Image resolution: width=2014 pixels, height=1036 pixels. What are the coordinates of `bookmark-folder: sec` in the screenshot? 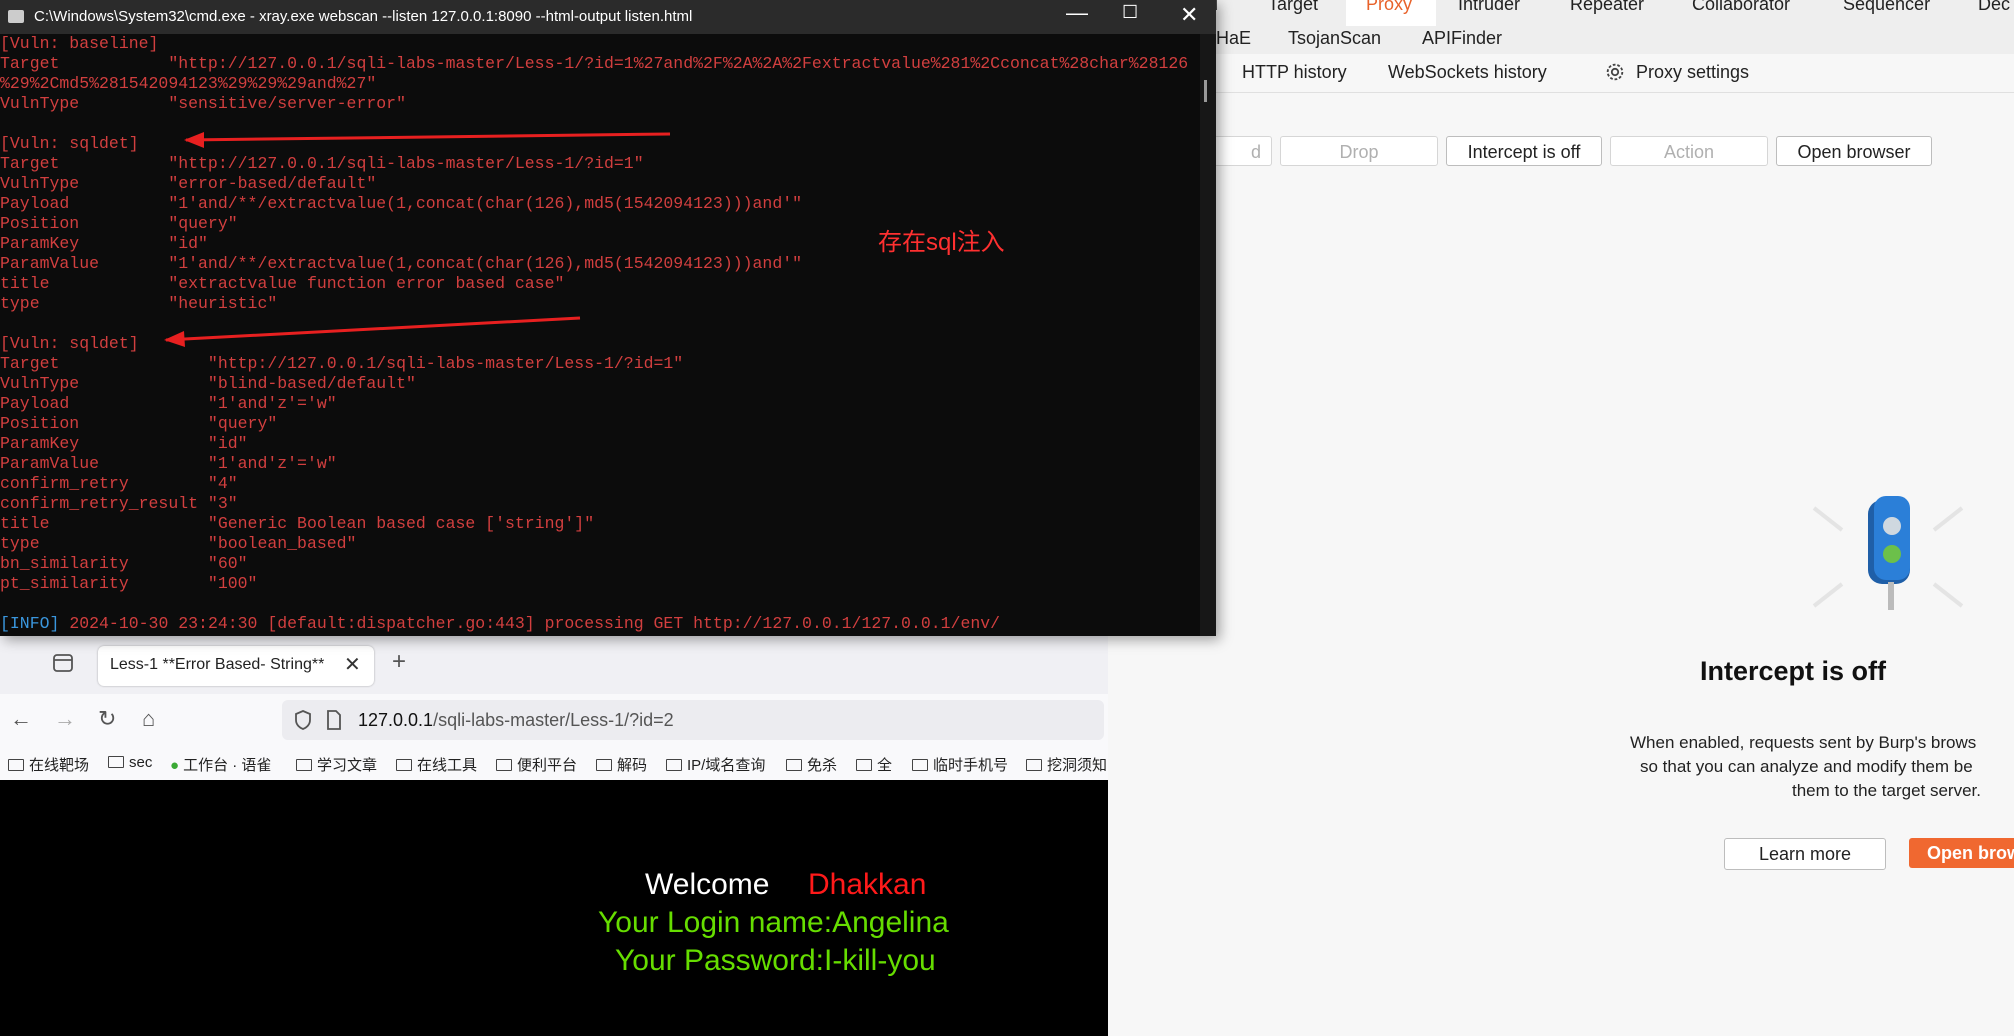 It's located at (130, 762).